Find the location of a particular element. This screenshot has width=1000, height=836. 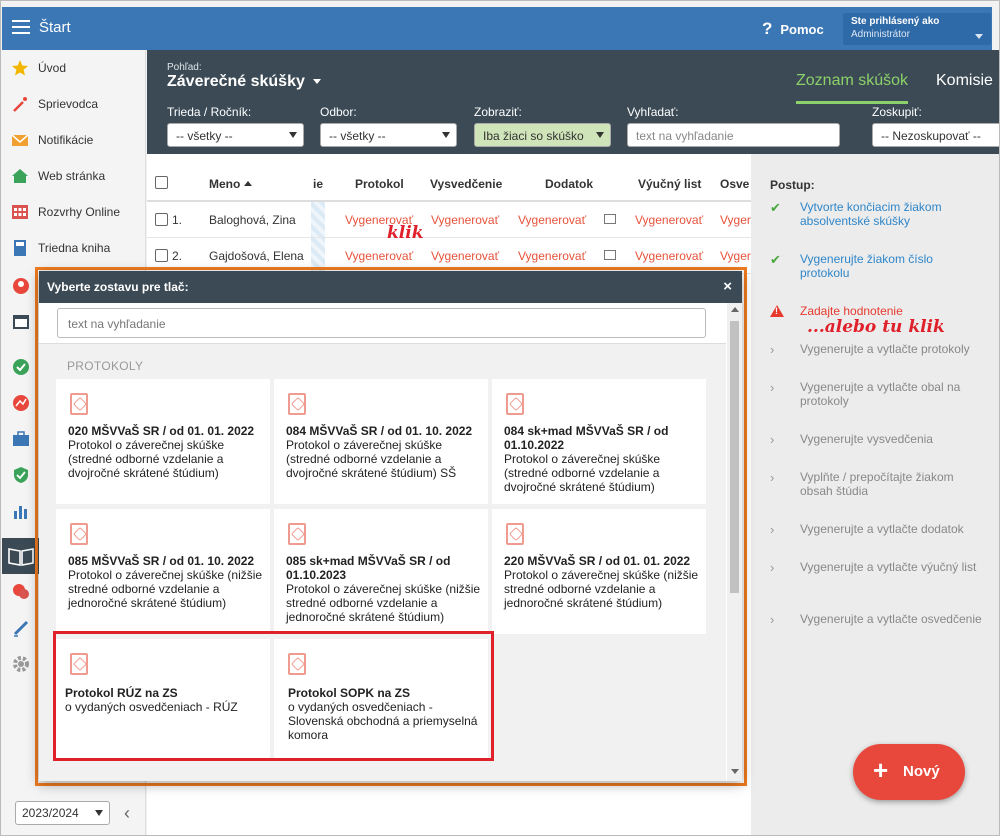

hamburger-menu-icon is located at coordinates (21, 27).